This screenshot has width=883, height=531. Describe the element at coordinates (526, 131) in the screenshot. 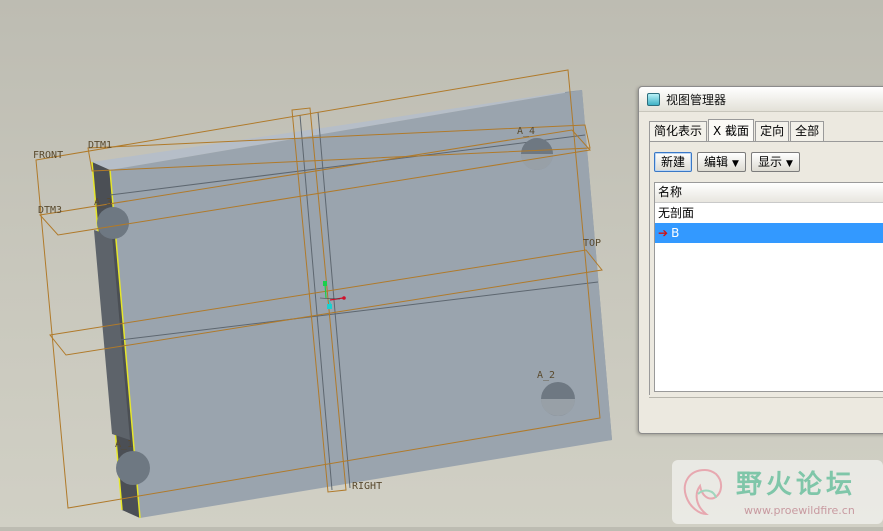

I see `axis-a4-label: A_4` at that location.